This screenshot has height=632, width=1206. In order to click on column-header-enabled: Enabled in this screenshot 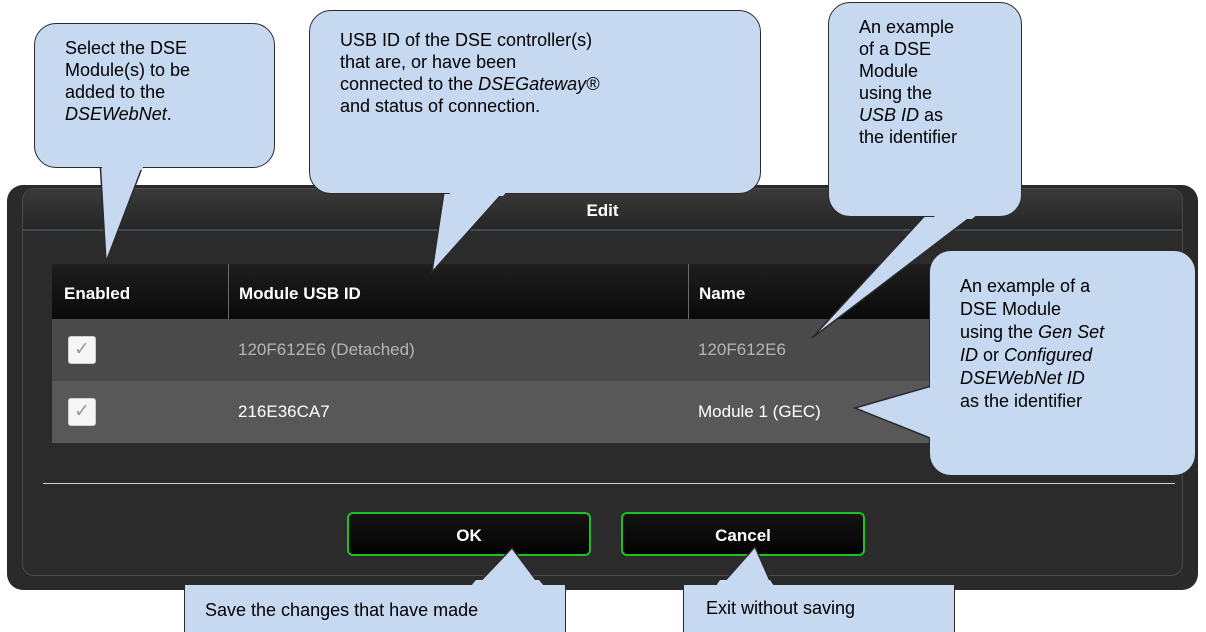, I will do `click(97, 291)`.